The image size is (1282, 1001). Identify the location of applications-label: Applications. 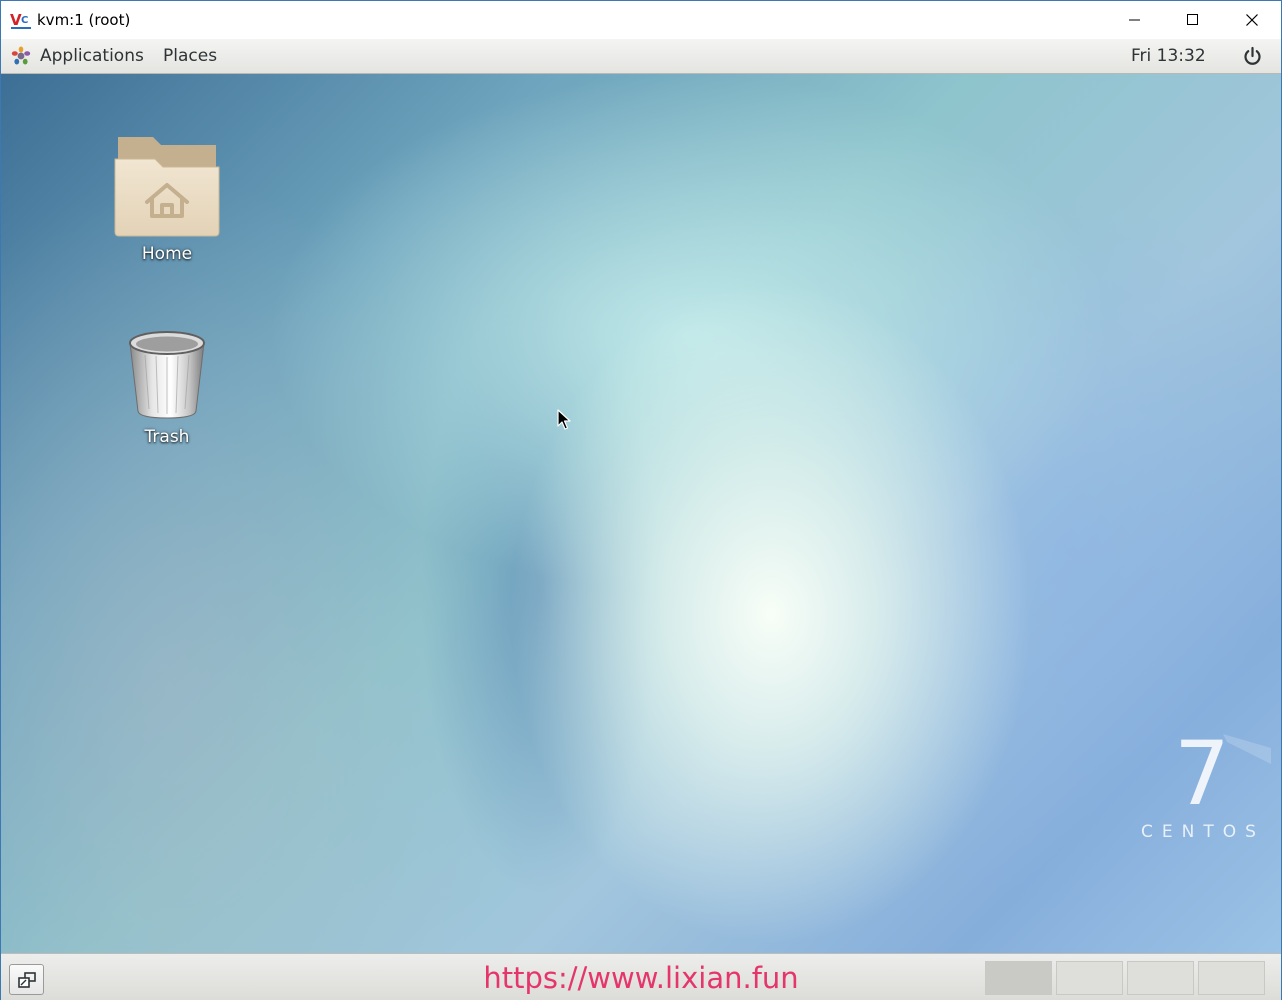
(92, 56).